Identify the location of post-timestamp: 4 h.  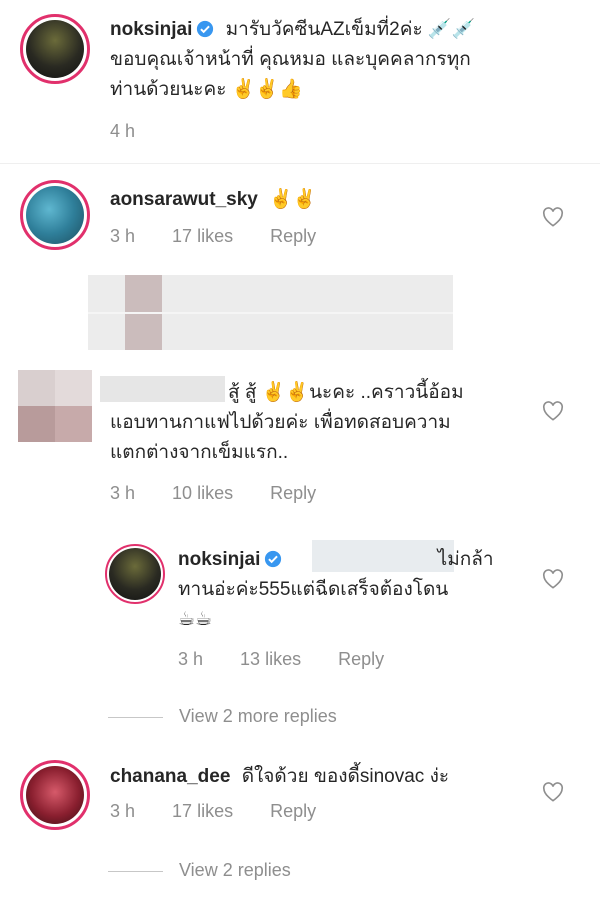
(123, 131).